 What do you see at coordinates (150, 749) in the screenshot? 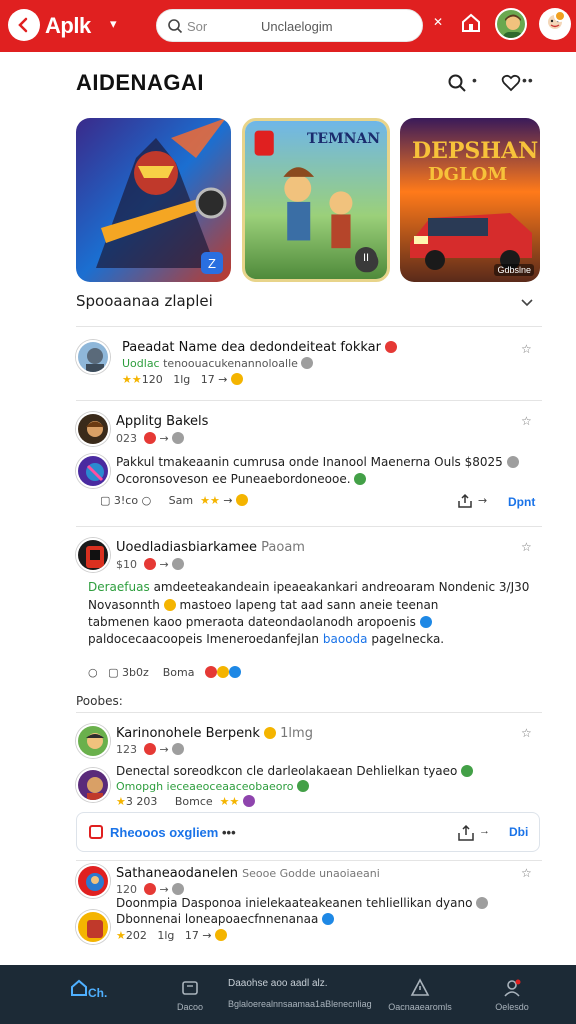
I see `post-subtitle: 123 →` at bounding box center [150, 749].